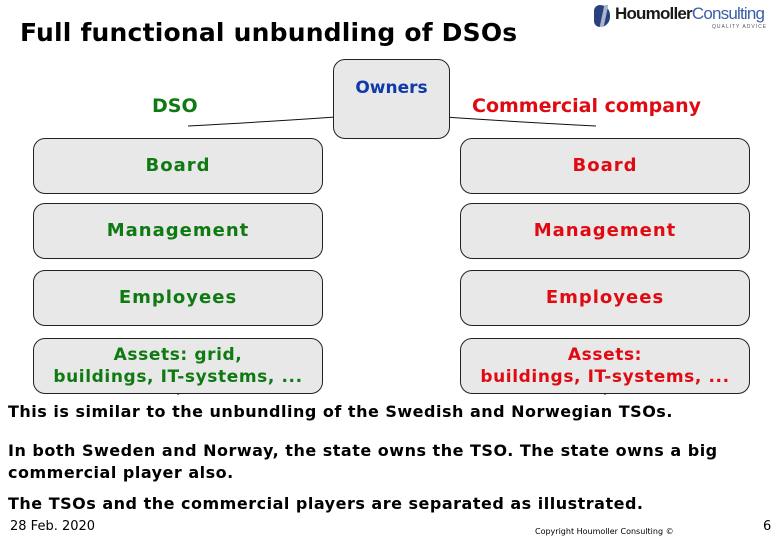  Describe the element at coordinates (53, 526) in the screenshot. I see `footer-date: 28 Feb. 2020` at that location.